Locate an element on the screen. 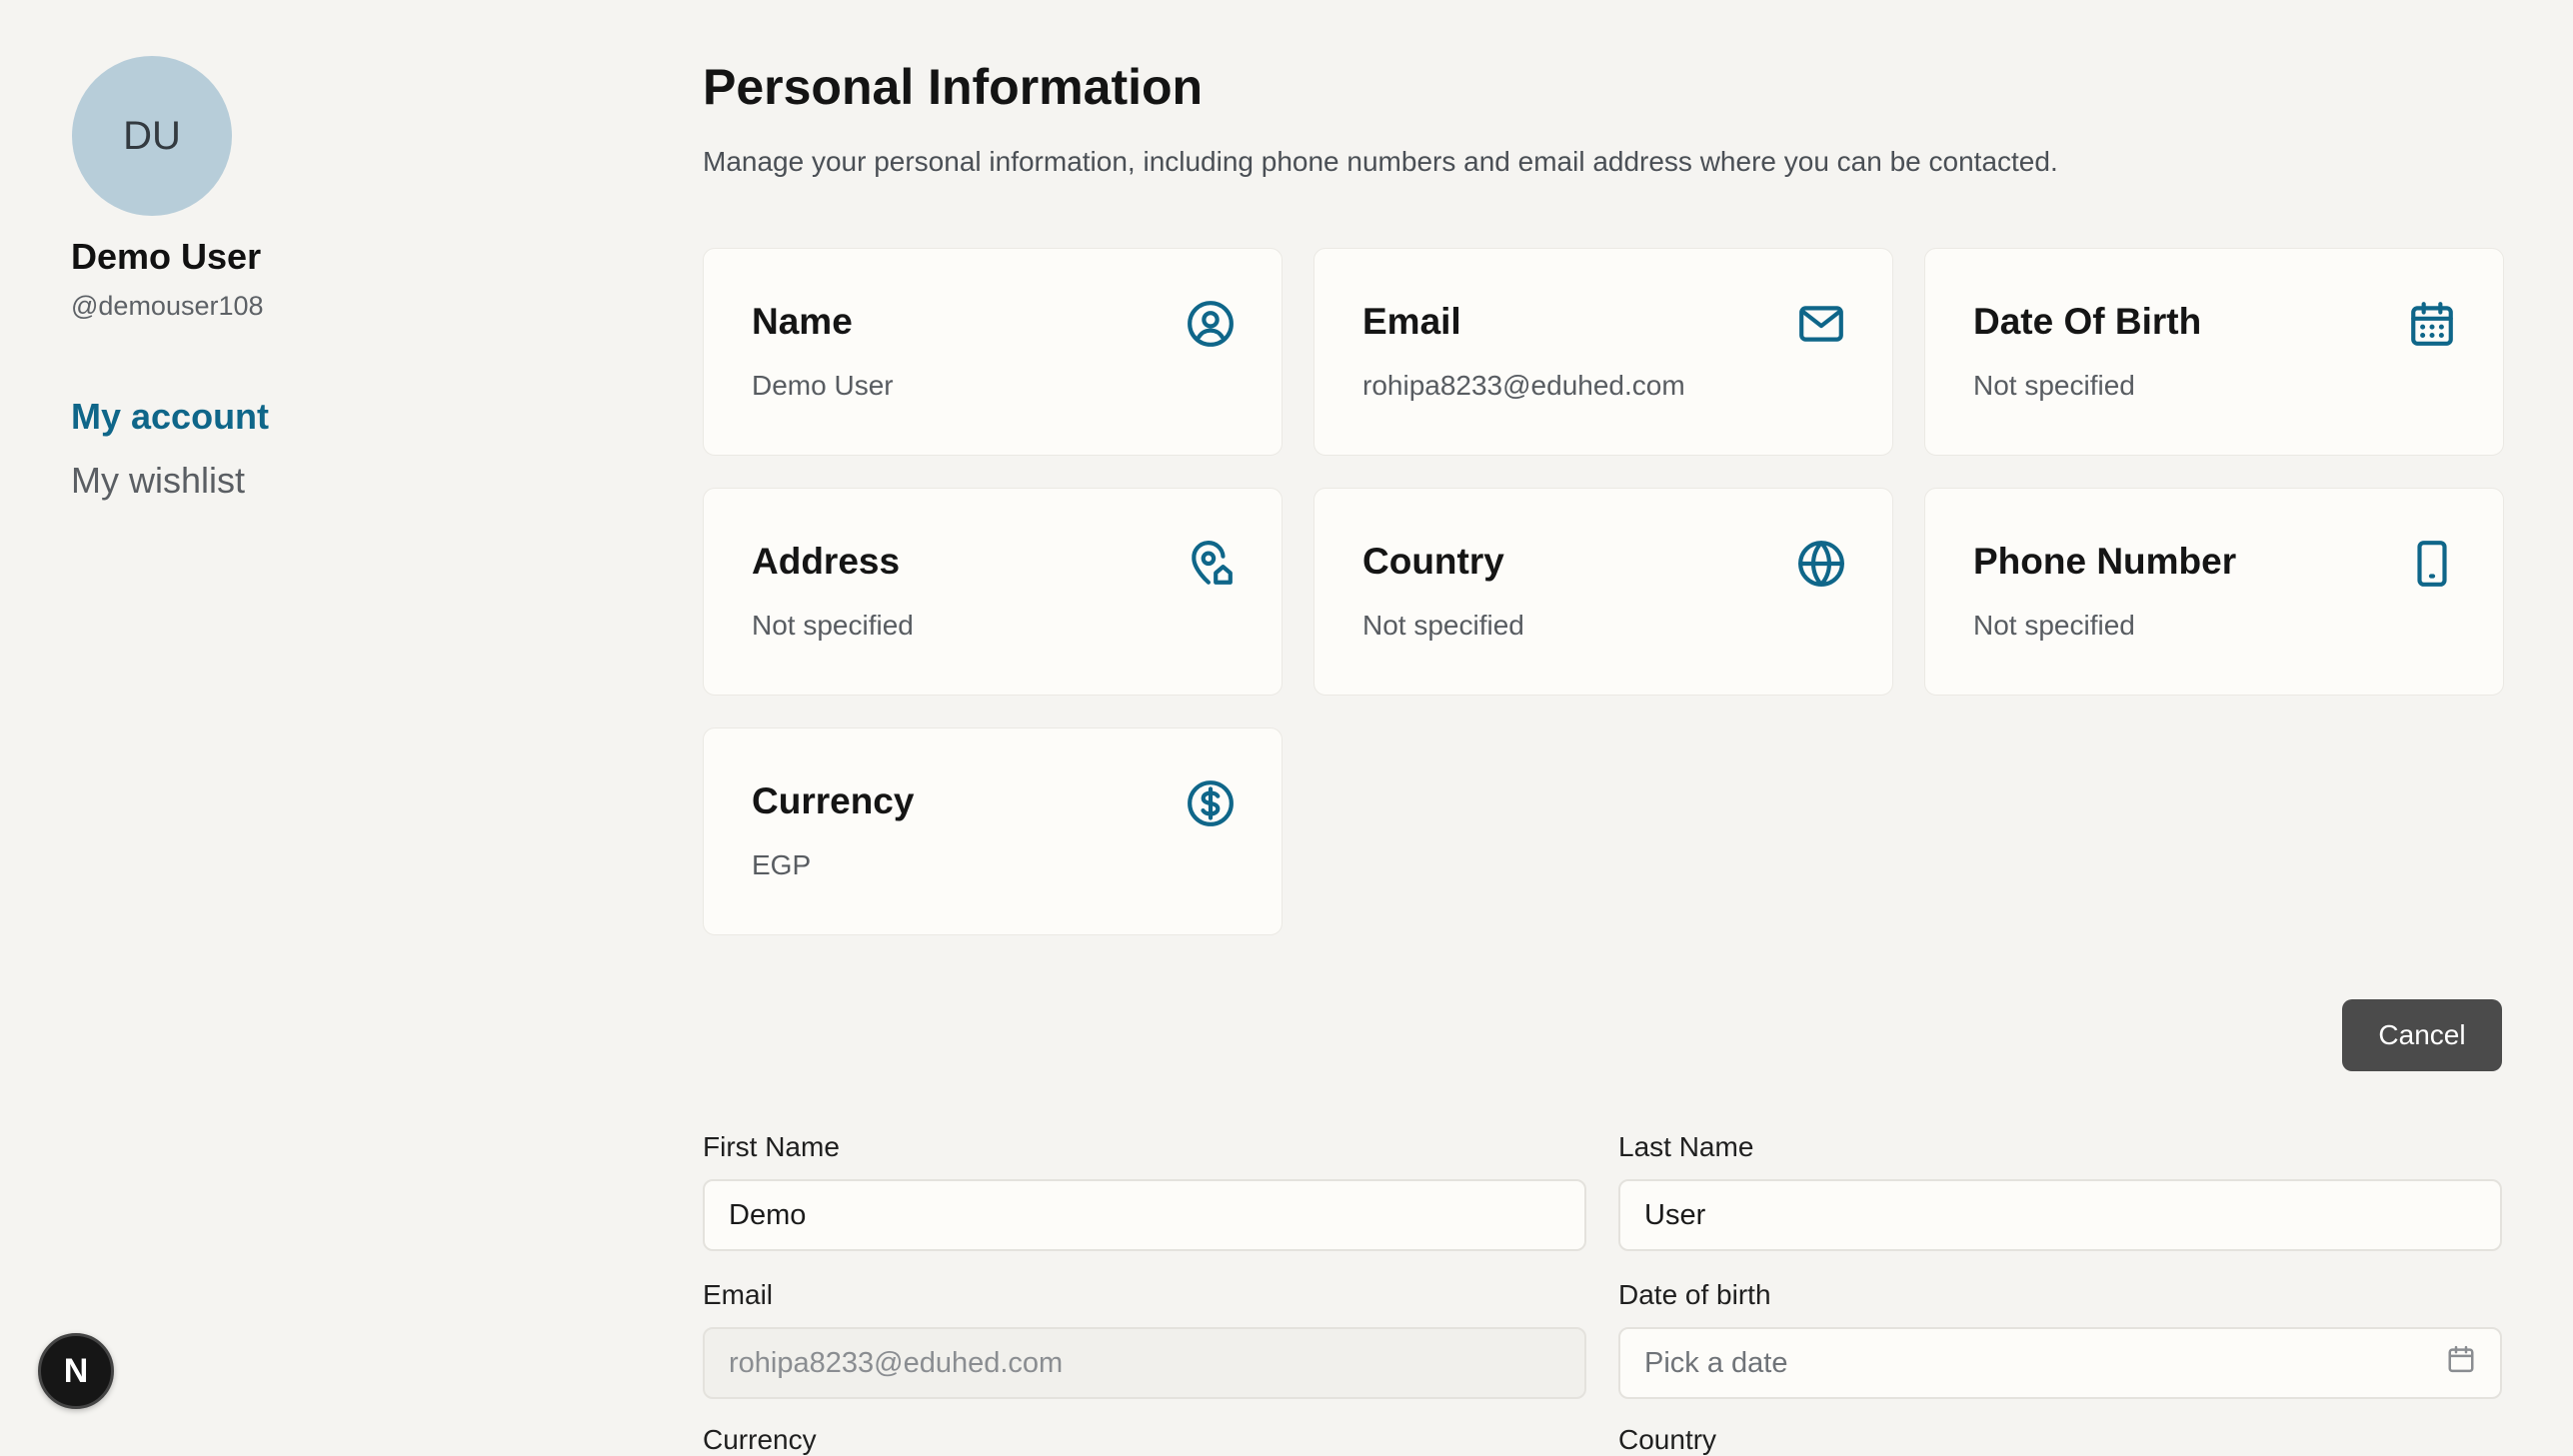 This screenshot has width=2573, height=1456. nextjs-dev-badge: N is located at coordinates (76, 1371).